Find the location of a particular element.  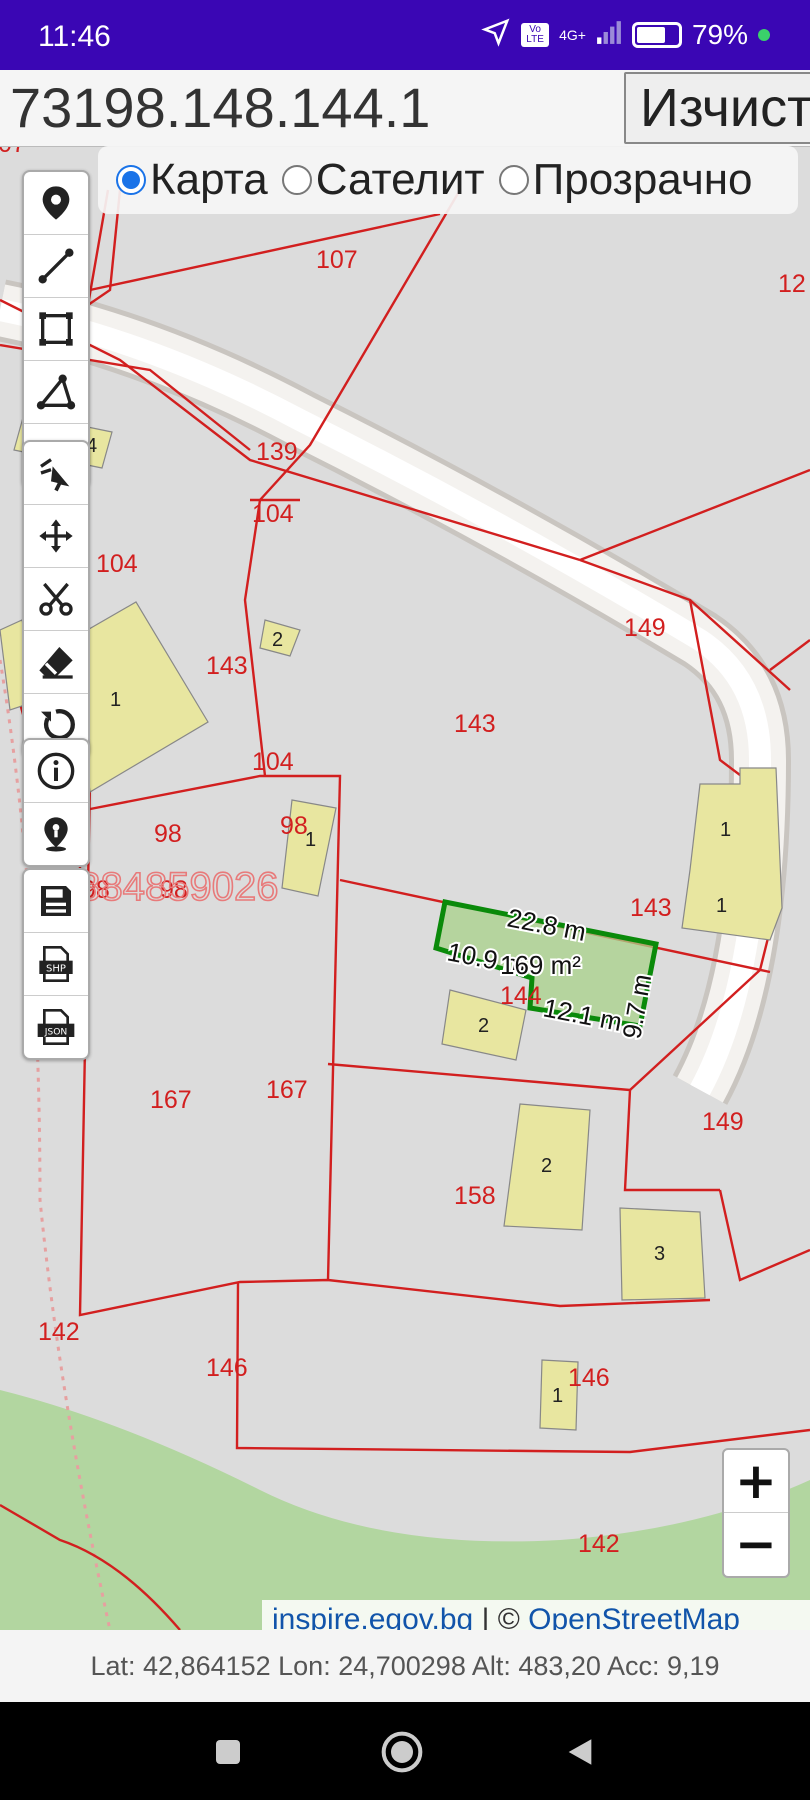

parcel-label: 158 is located at coordinates (475, 1196).